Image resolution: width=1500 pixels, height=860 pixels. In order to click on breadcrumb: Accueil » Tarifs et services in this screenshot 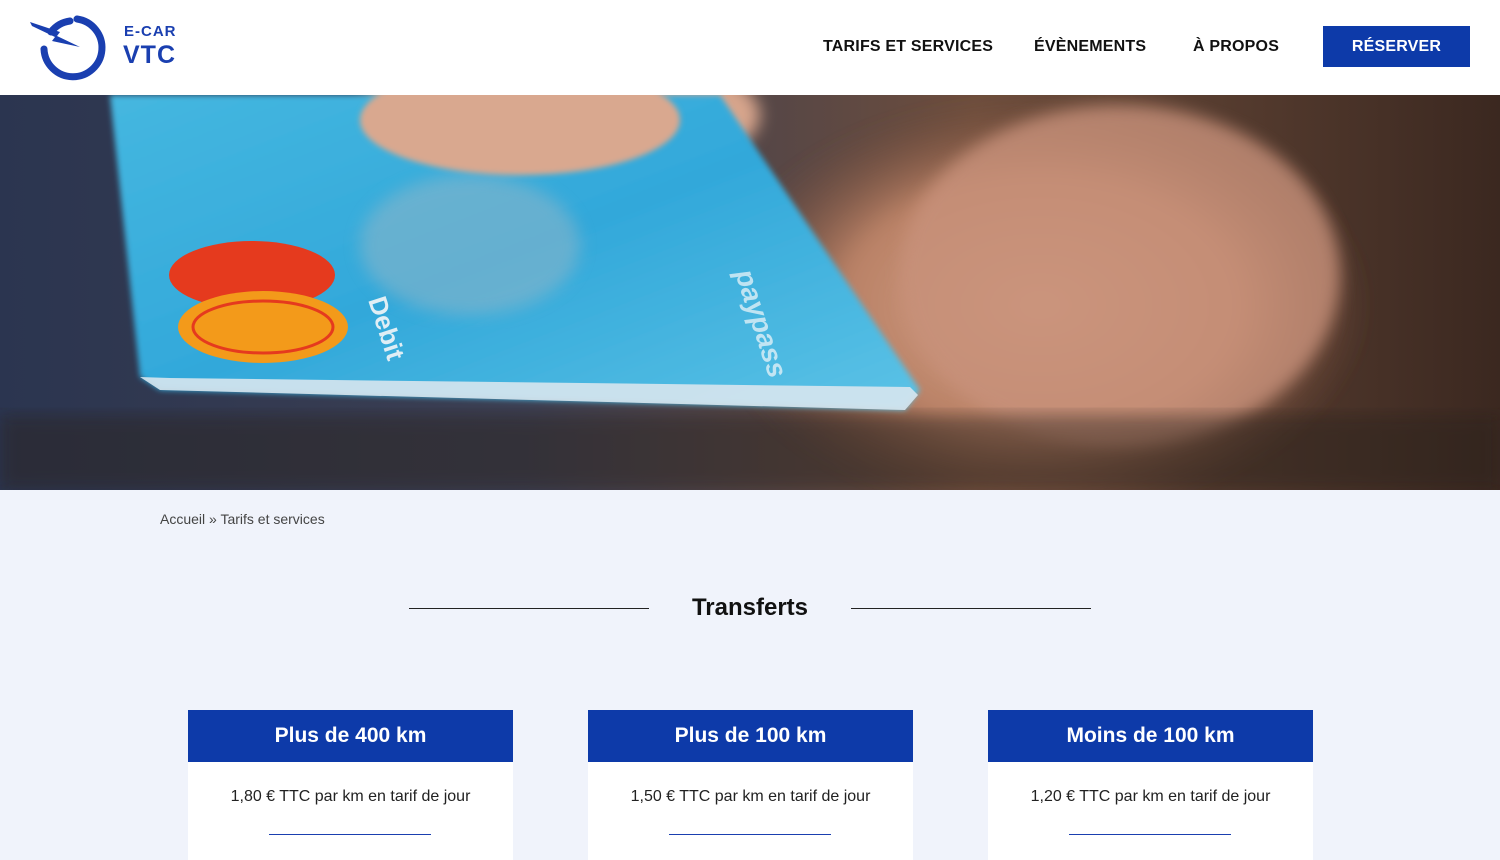, I will do `click(242, 519)`.